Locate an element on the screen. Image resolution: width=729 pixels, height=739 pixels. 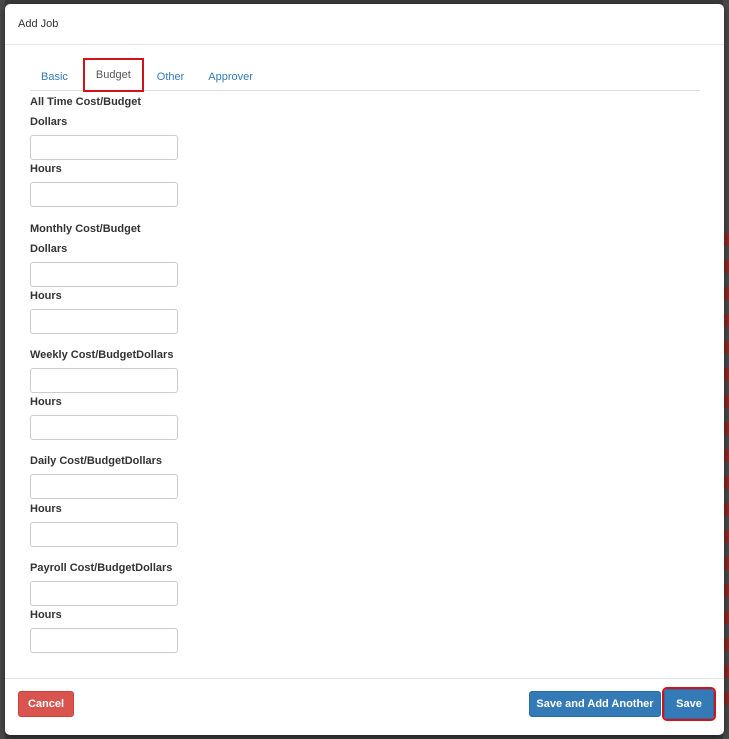
all-time-dollars-label: Dollars is located at coordinates (49, 122).